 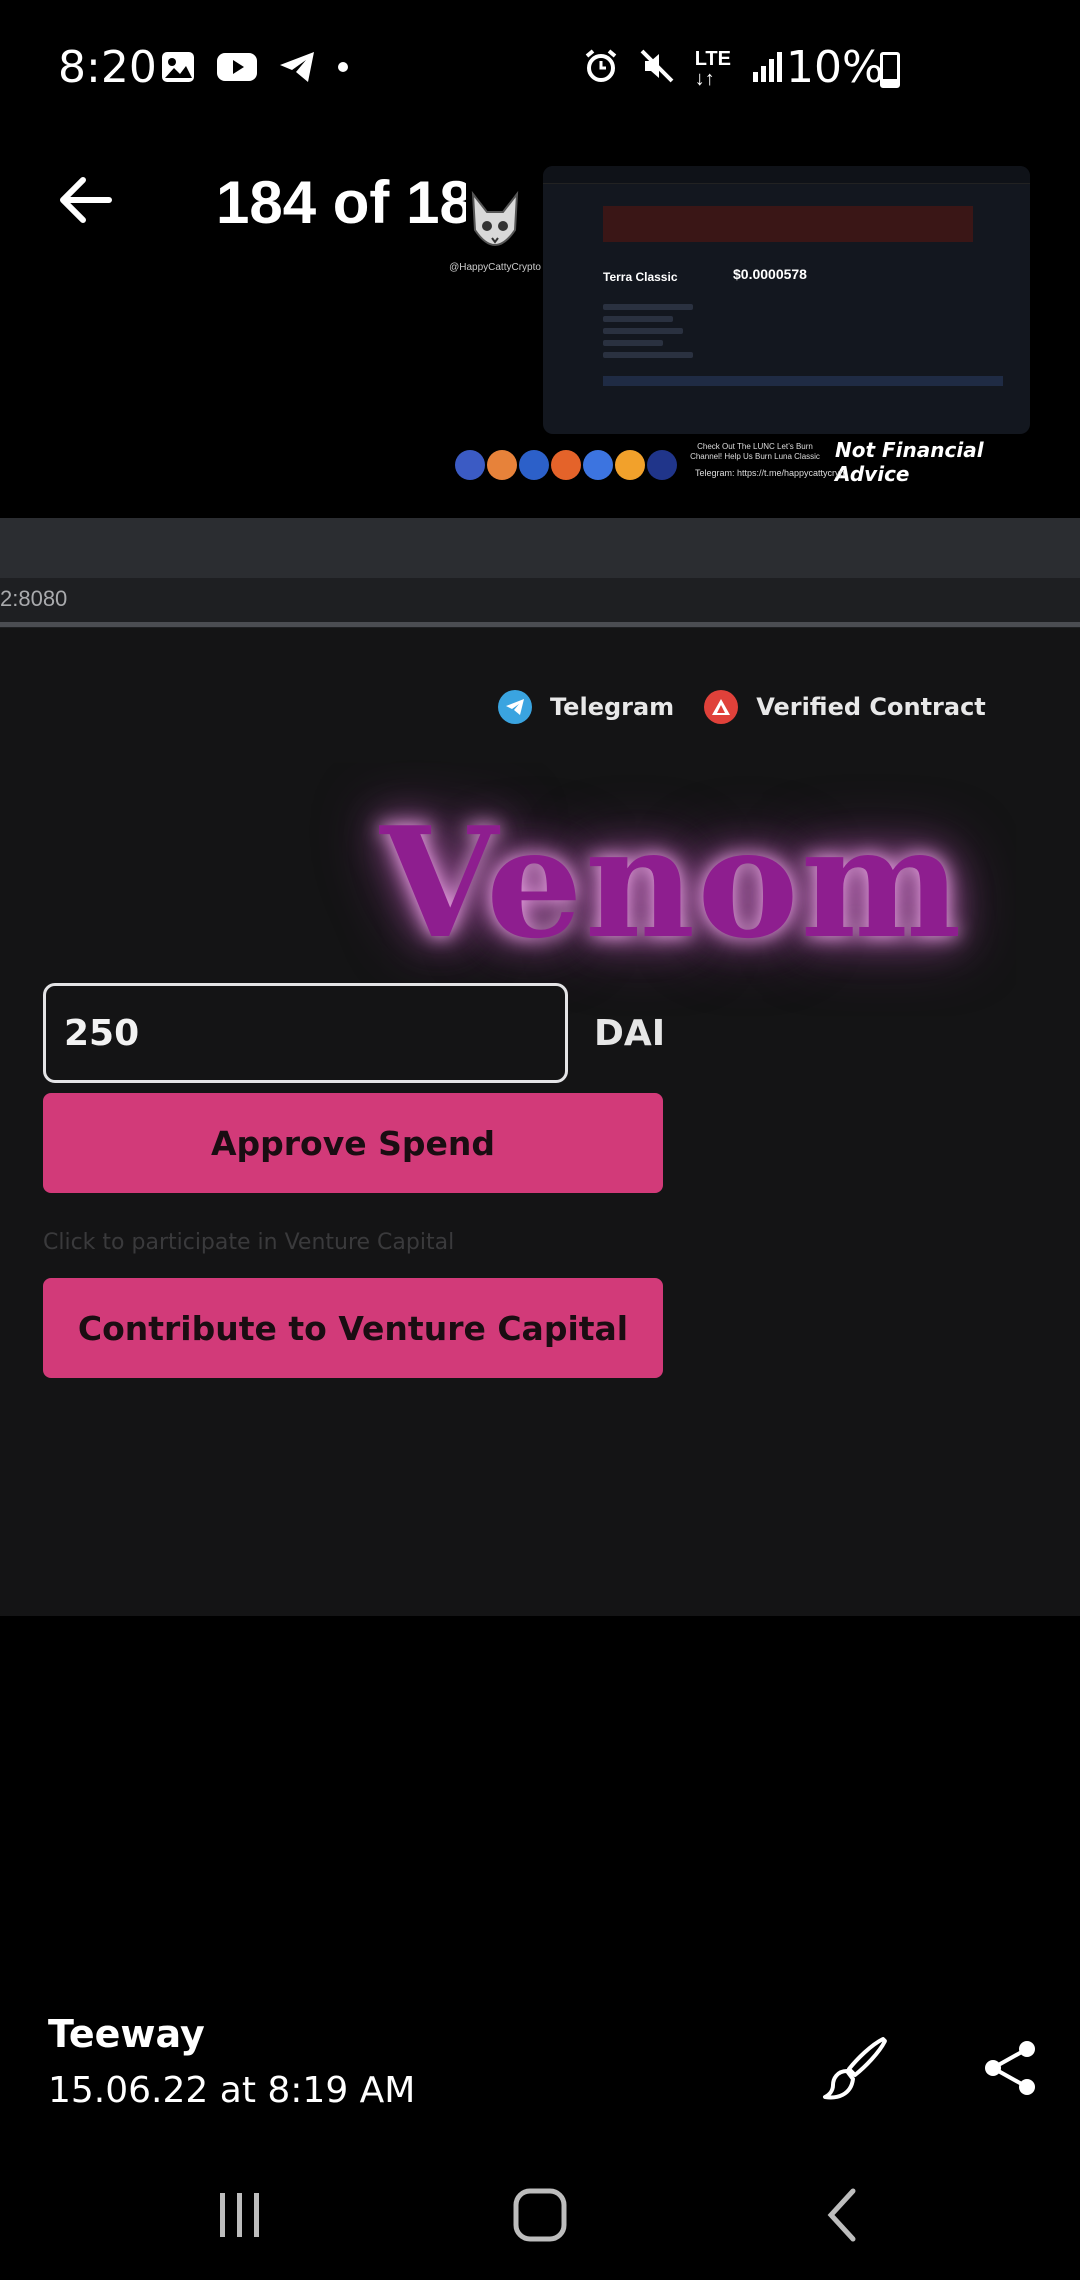 I want to click on image-counter: 184 of 18, so click(x=341, y=202).